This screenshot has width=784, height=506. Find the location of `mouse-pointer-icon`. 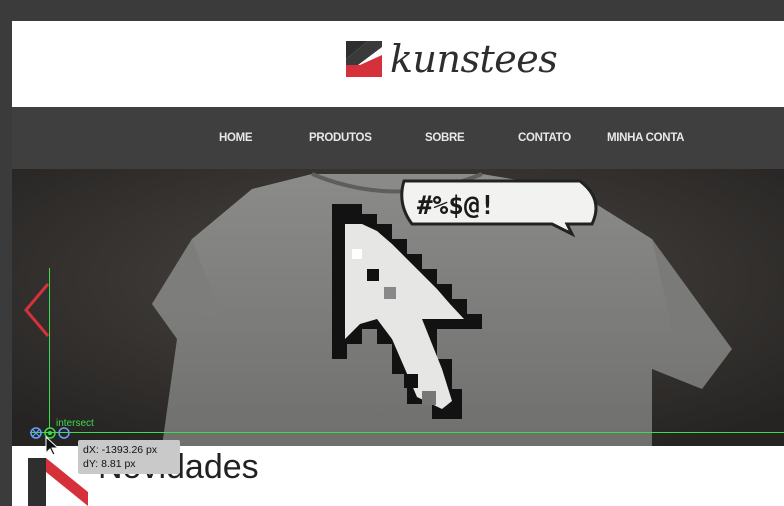

mouse-pointer-icon is located at coordinates (52, 446).